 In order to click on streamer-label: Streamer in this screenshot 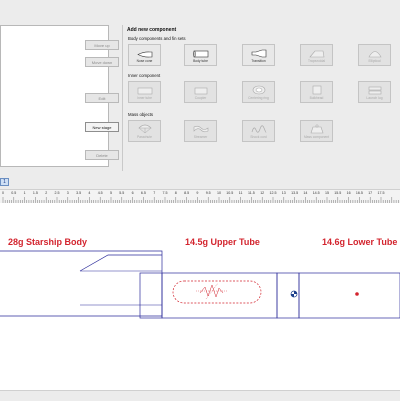, I will do `click(200, 137)`.